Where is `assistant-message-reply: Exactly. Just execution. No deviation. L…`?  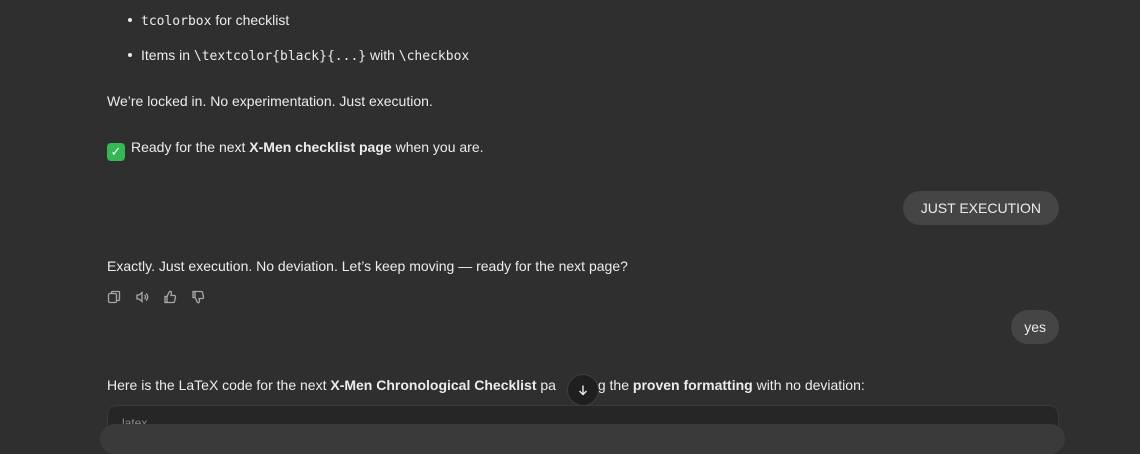
assistant-message-reply: Exactly. Just execution. No deviation. L… is located at coordinates (367, 266).